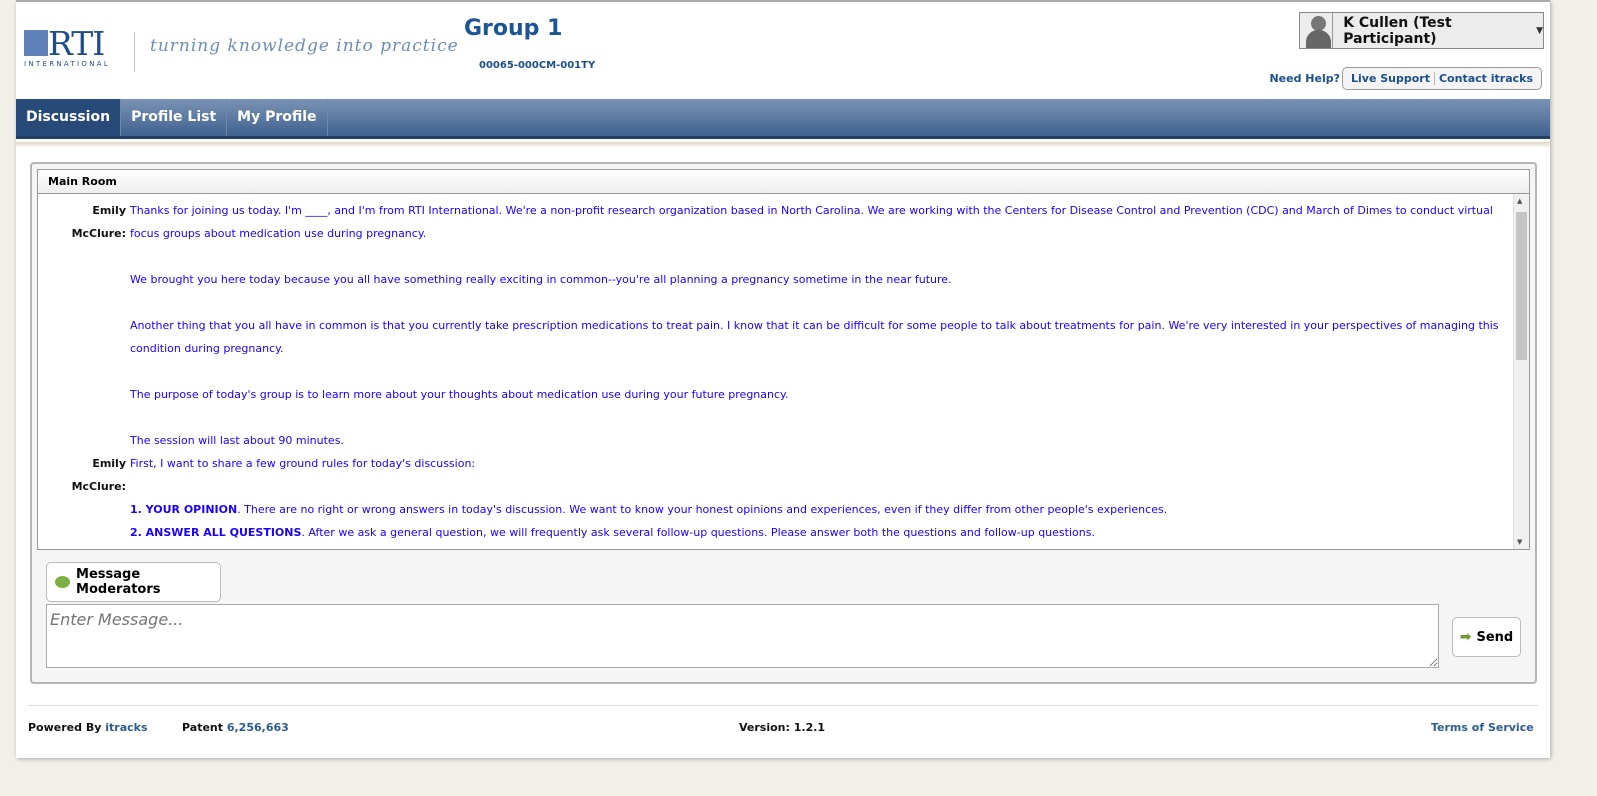  Describe the element at coordinates (118, 582) in the screenshot. I see `message-moderators-label: Message Moderators` at that location.